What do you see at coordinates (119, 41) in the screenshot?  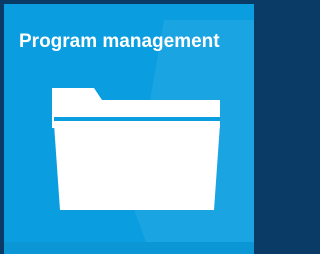 I see `tile-title: Program management` at bounding box center [119, 41].